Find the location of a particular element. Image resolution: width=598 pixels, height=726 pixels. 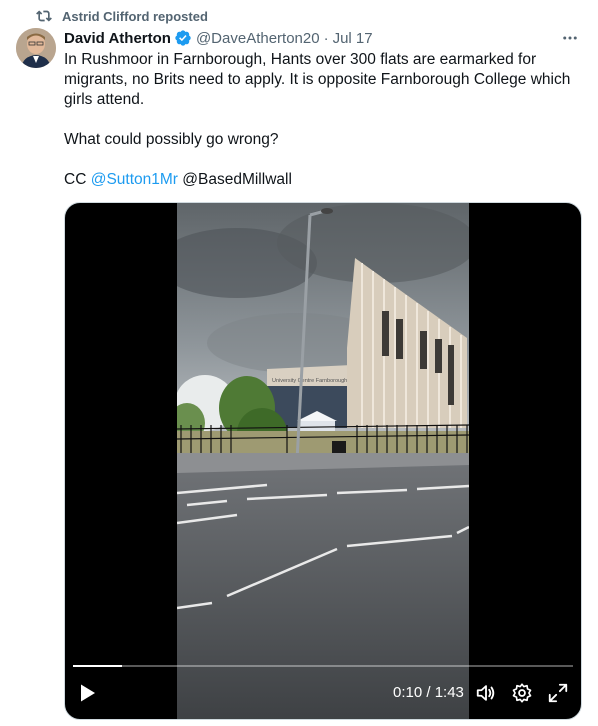

tweet-paragraph-2: What could possibly go wrong? is located at coordinates (171, 139).